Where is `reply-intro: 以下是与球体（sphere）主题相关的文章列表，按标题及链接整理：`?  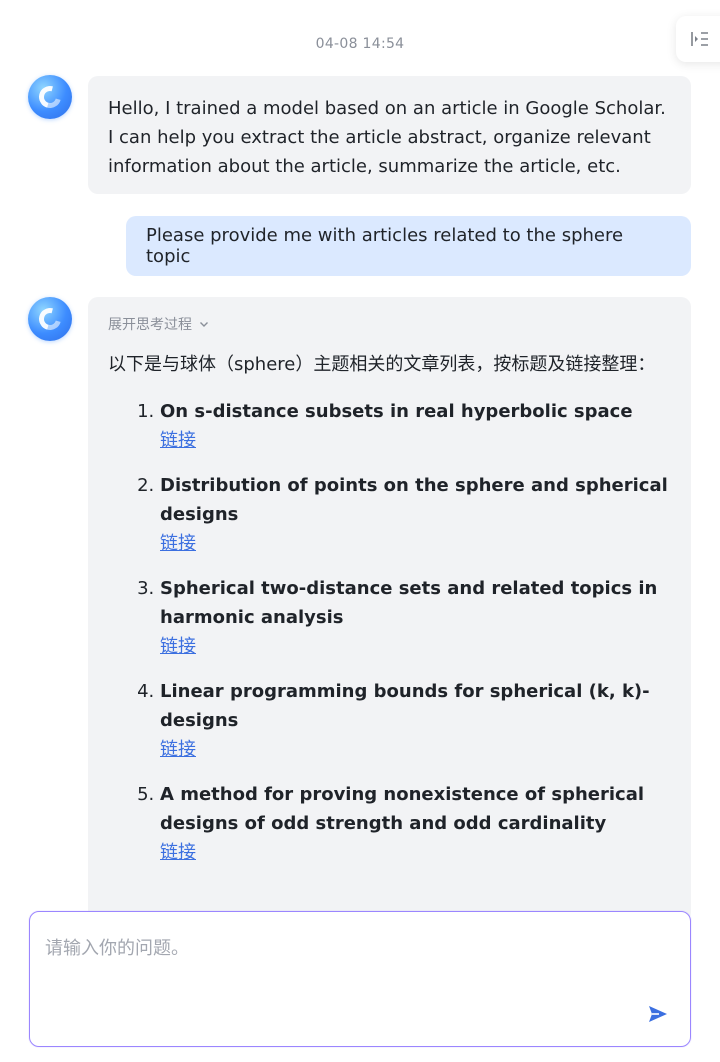
reply-intro: 以下是与球体（sphere）主题相关的文章列表，按标题及链接整理： is located at coordinates (382, 364).